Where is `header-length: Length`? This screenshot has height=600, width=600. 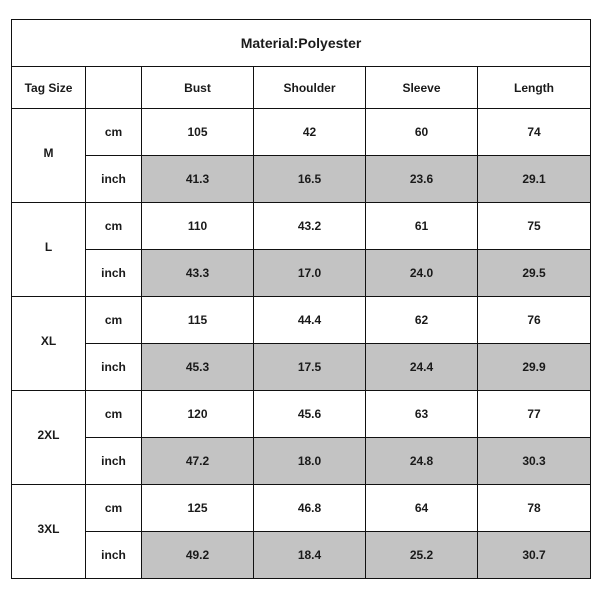
header-length: Length is located at coordinates (534, 87).